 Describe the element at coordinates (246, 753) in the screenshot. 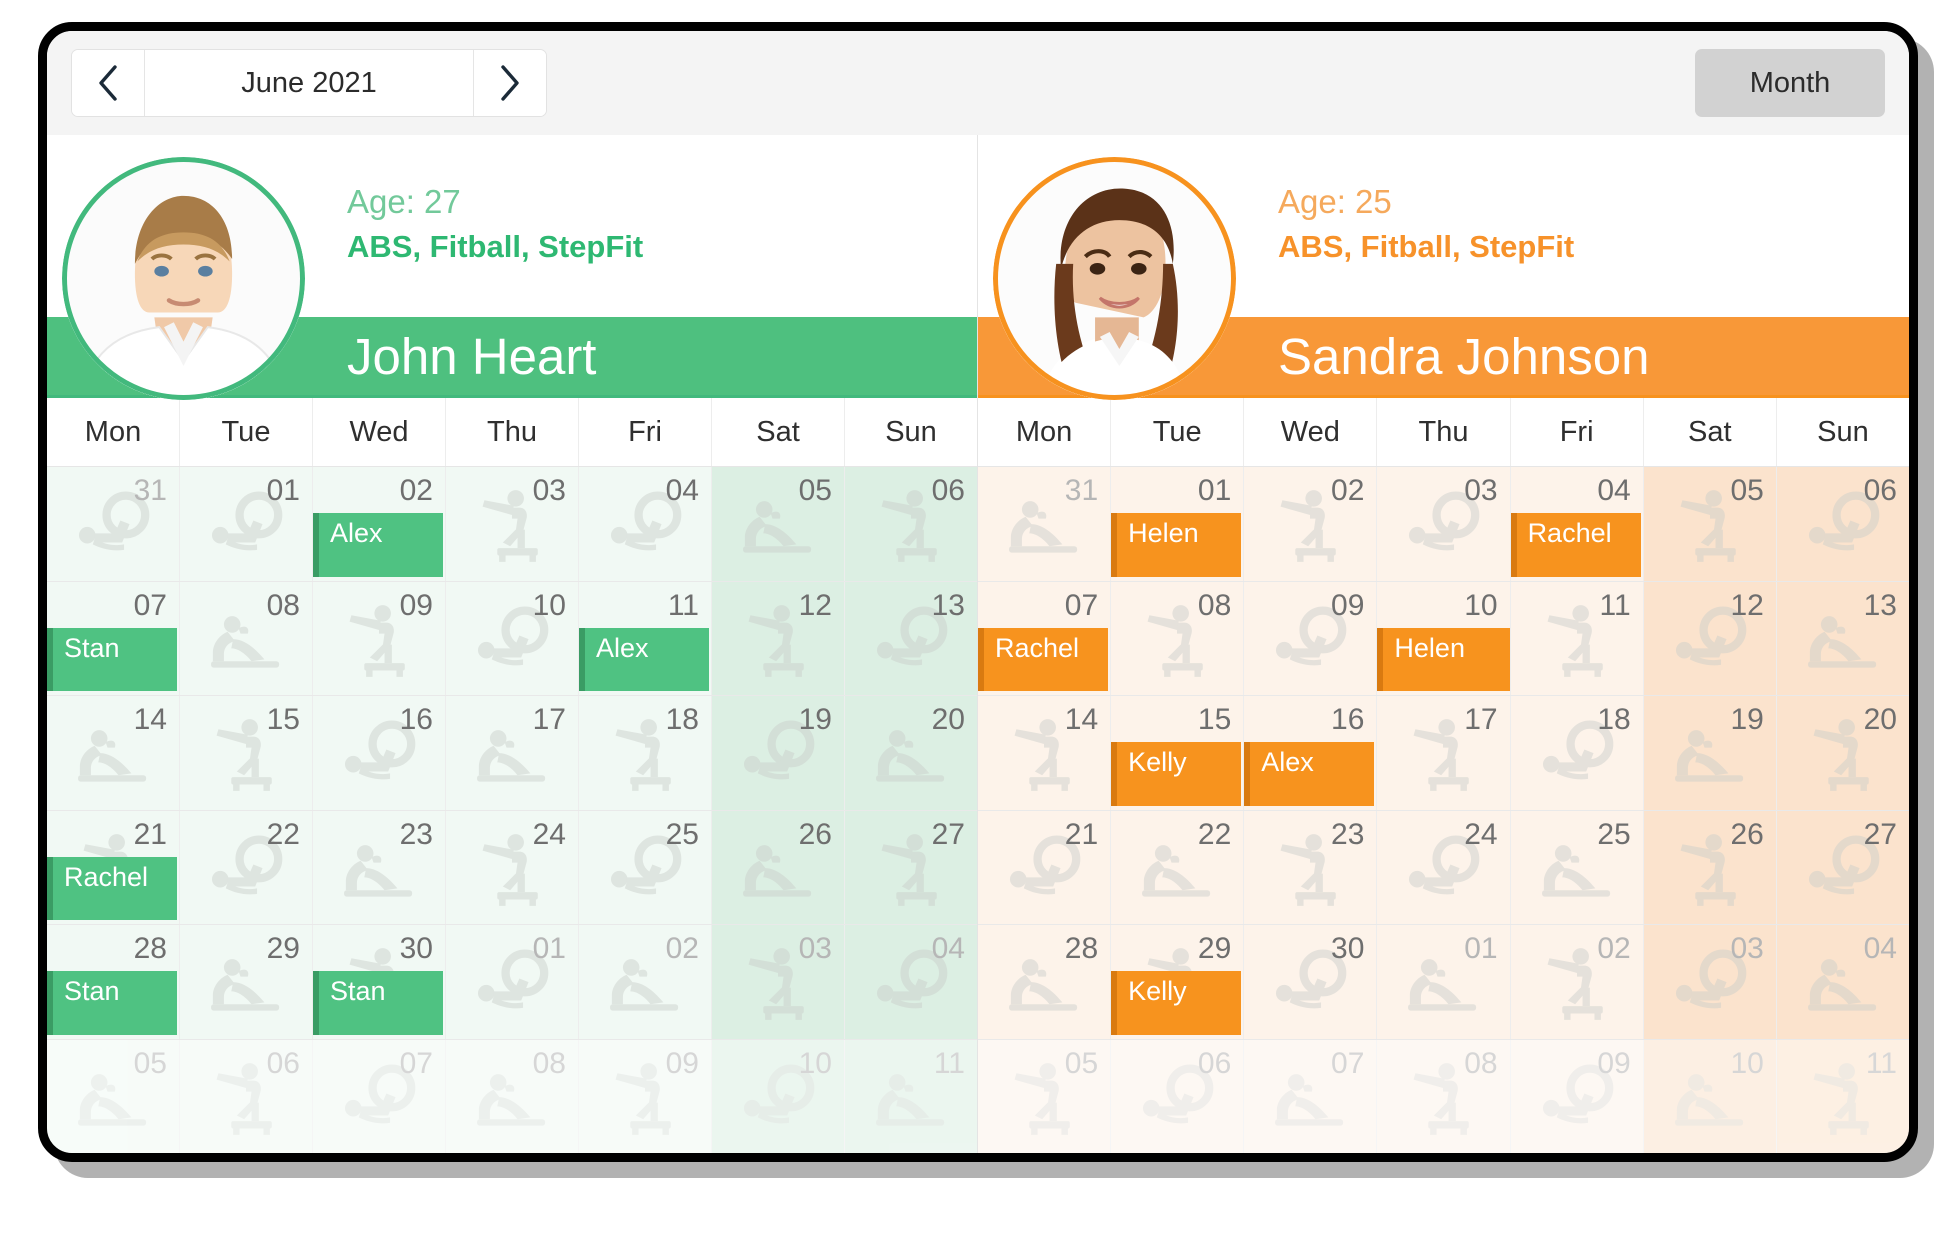

I see `calendar-day-cell: 15` at that location.